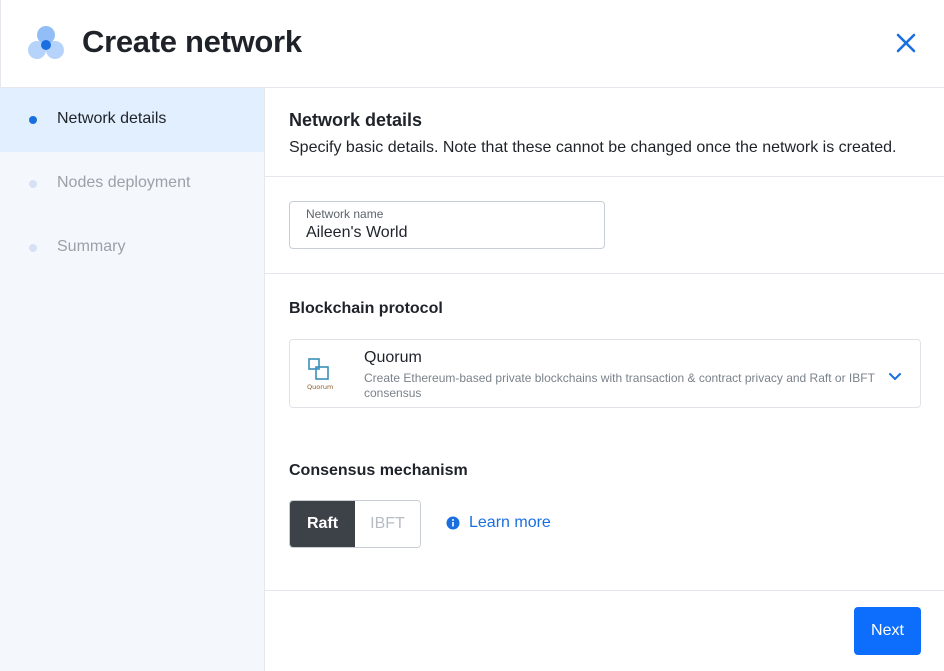  I want to click on consensus-toggle: Raft IBFT, so click(355, 524).